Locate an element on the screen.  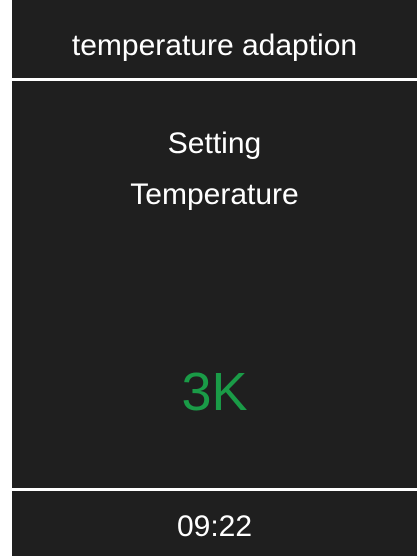
setting-label: Setting is located at coordinates (214, 143).